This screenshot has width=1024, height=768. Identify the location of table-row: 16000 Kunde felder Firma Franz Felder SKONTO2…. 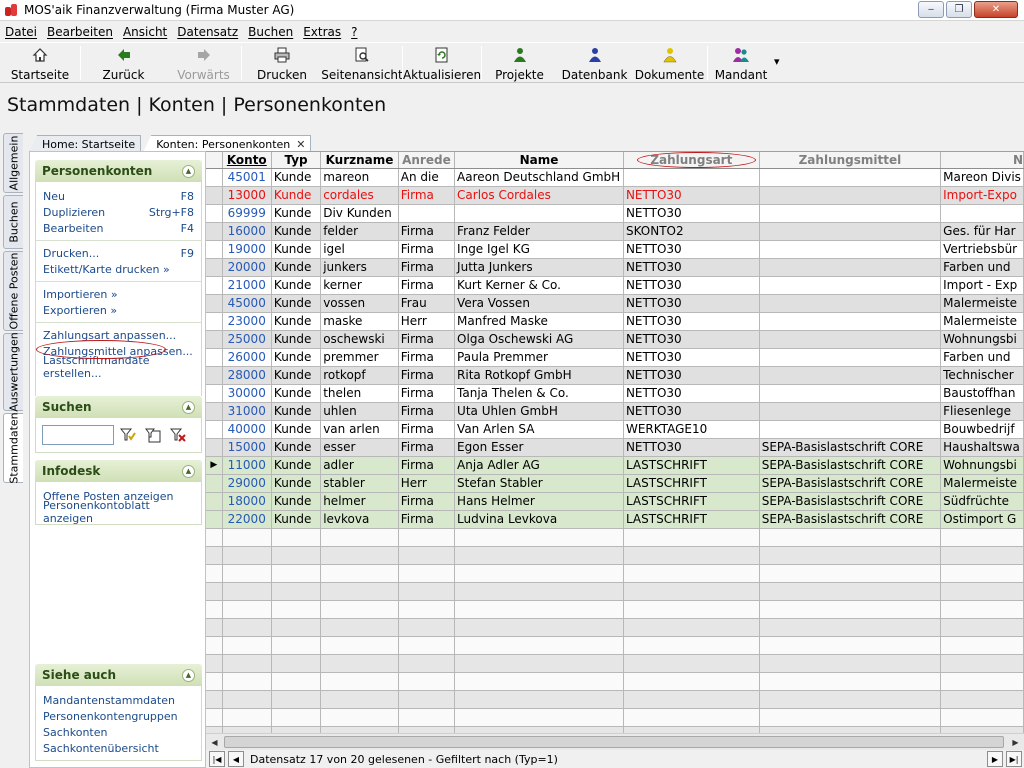
(615, 231).